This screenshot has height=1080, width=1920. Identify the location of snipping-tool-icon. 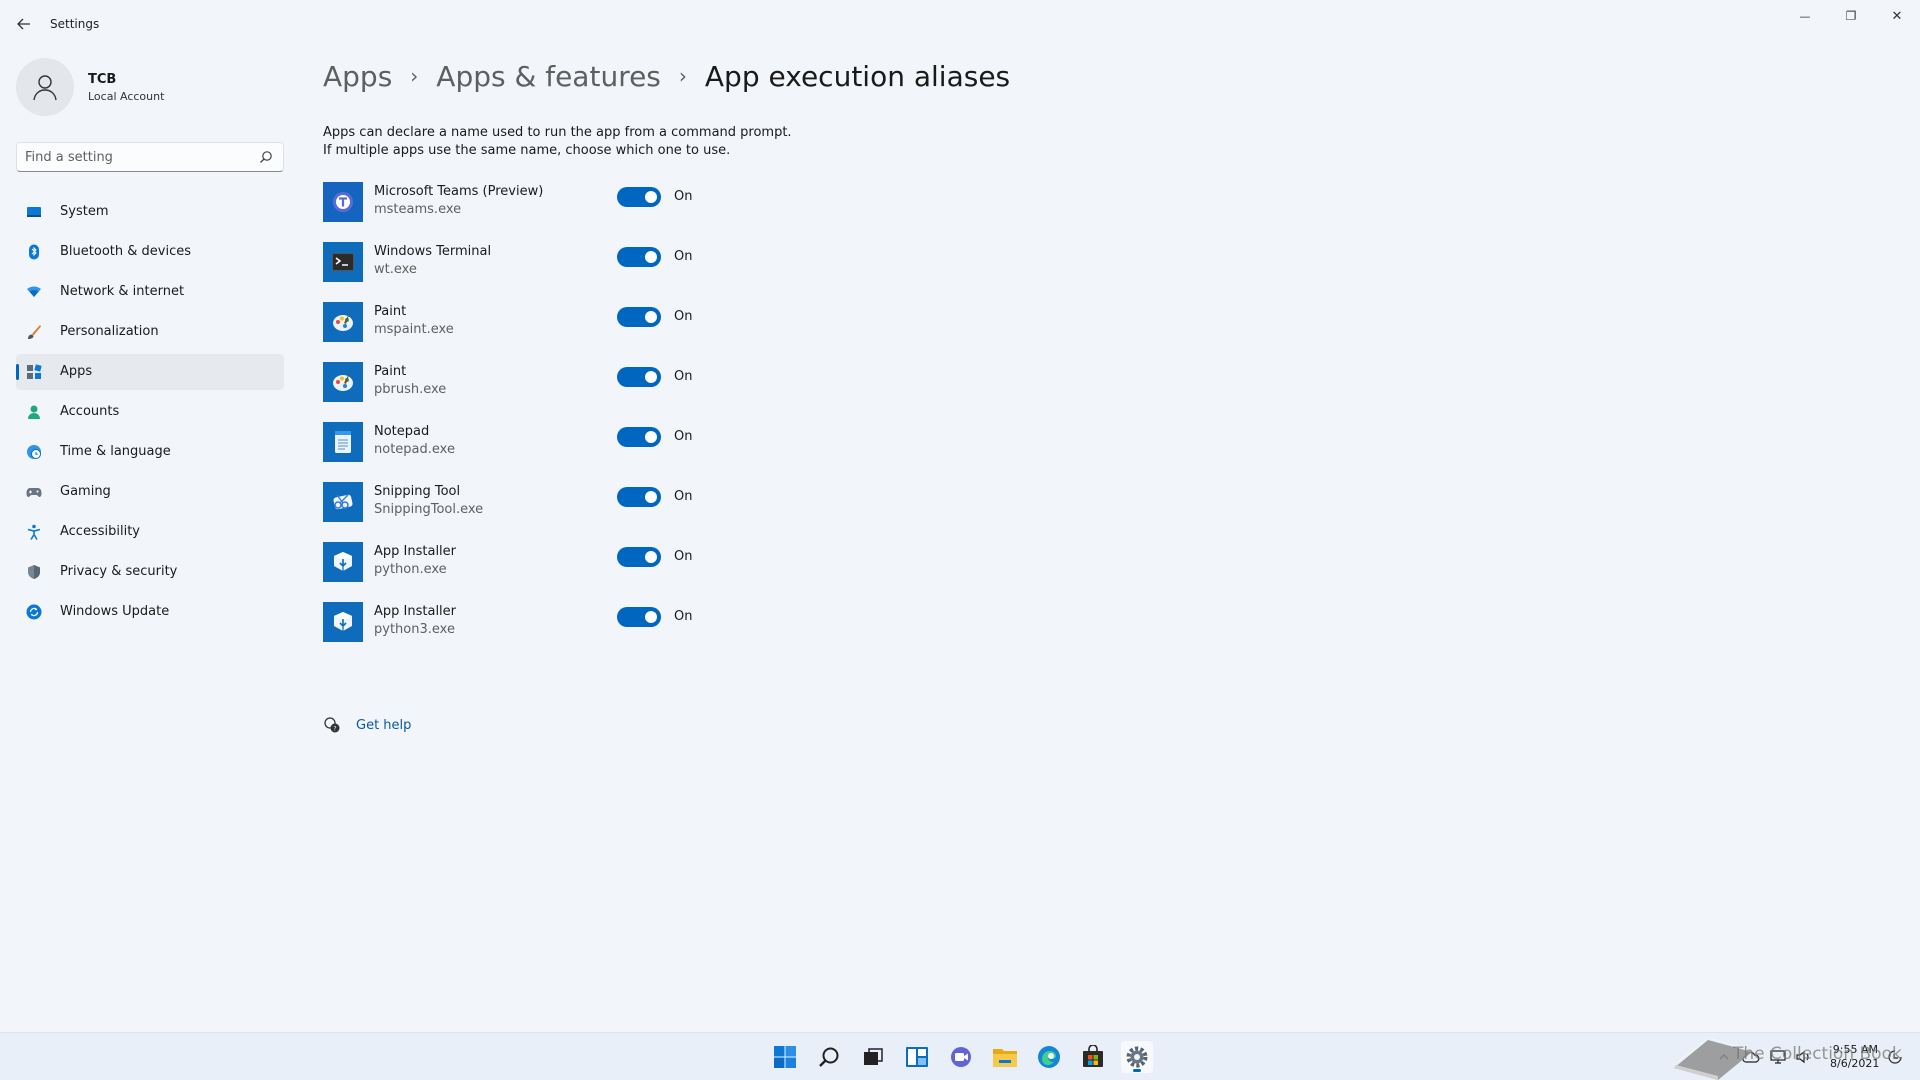
(343, 502).